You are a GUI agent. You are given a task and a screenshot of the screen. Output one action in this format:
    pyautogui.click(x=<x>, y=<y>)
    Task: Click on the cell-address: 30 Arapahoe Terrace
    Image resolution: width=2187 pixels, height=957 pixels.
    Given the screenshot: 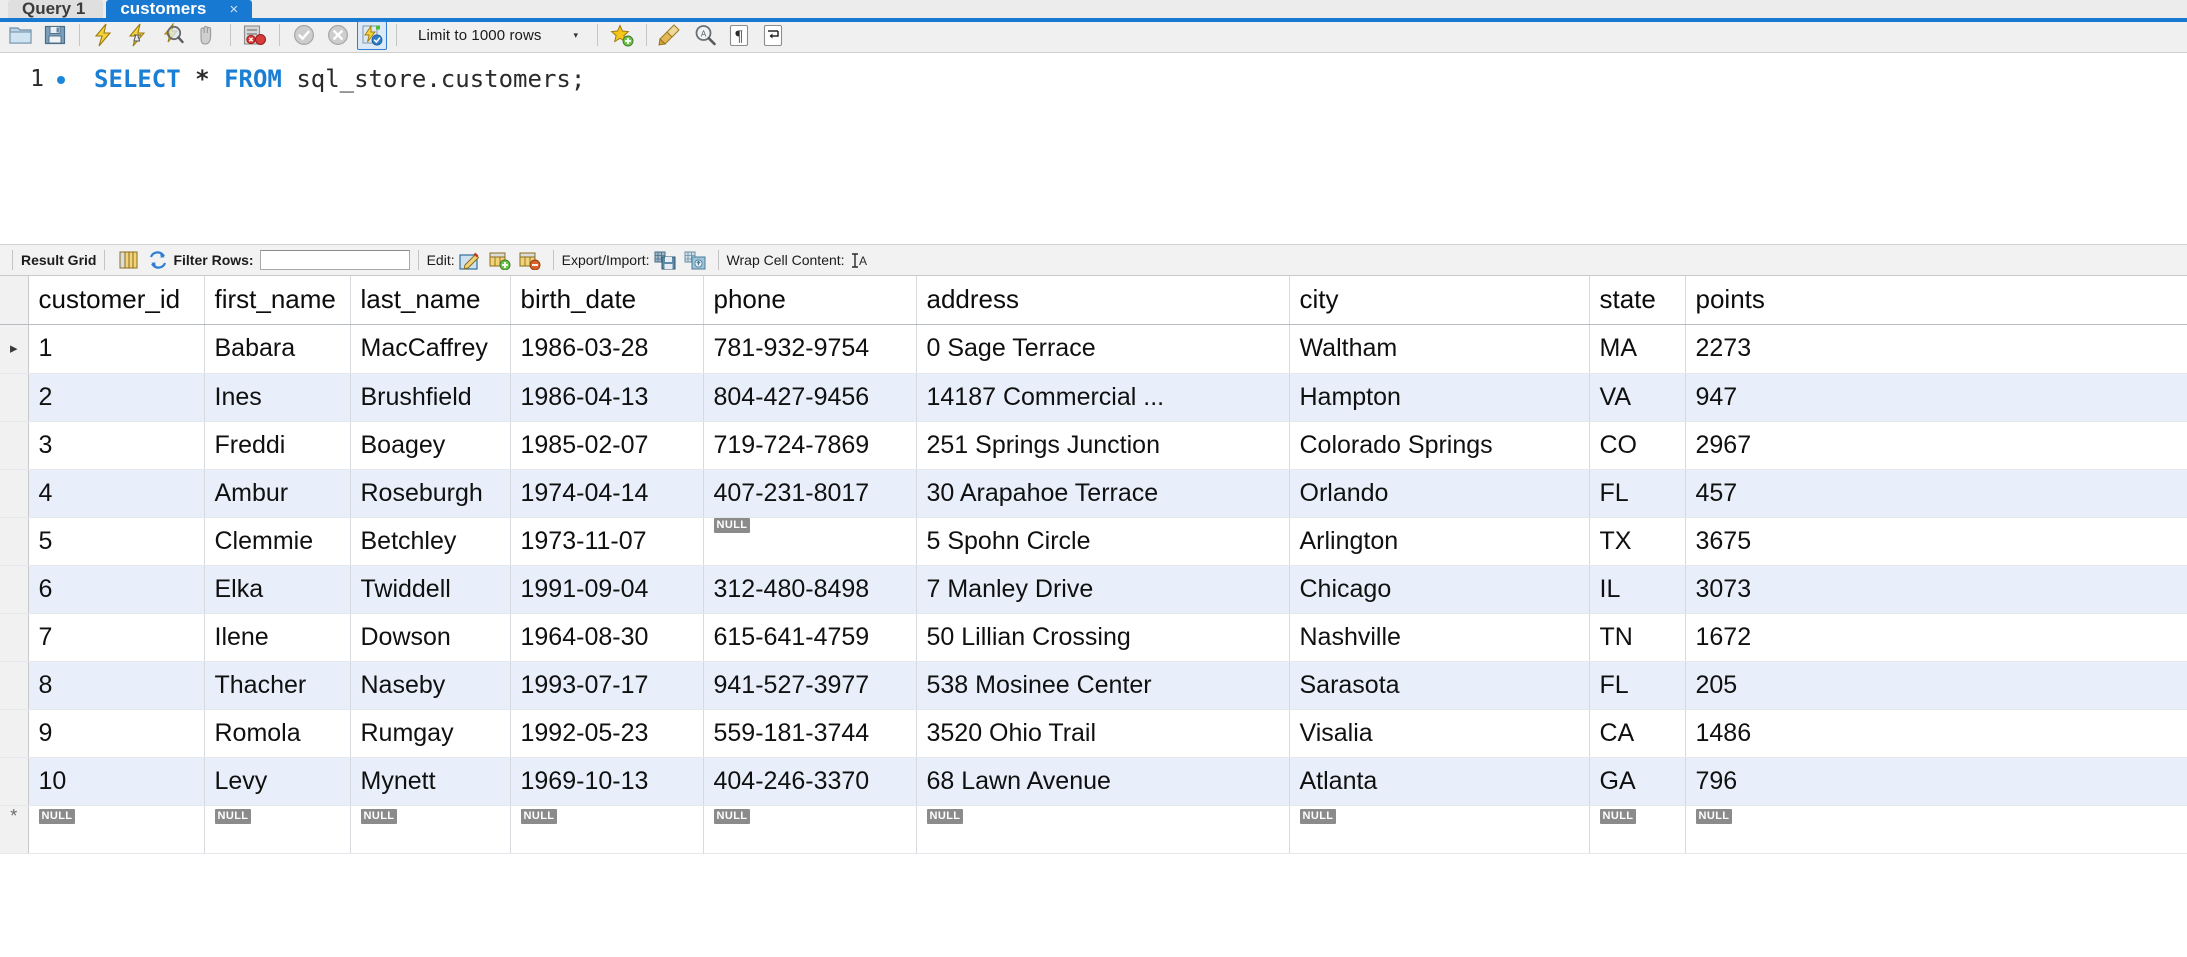 What is the action you would take?
    pyautogui.click(x=1103, y=493)
    